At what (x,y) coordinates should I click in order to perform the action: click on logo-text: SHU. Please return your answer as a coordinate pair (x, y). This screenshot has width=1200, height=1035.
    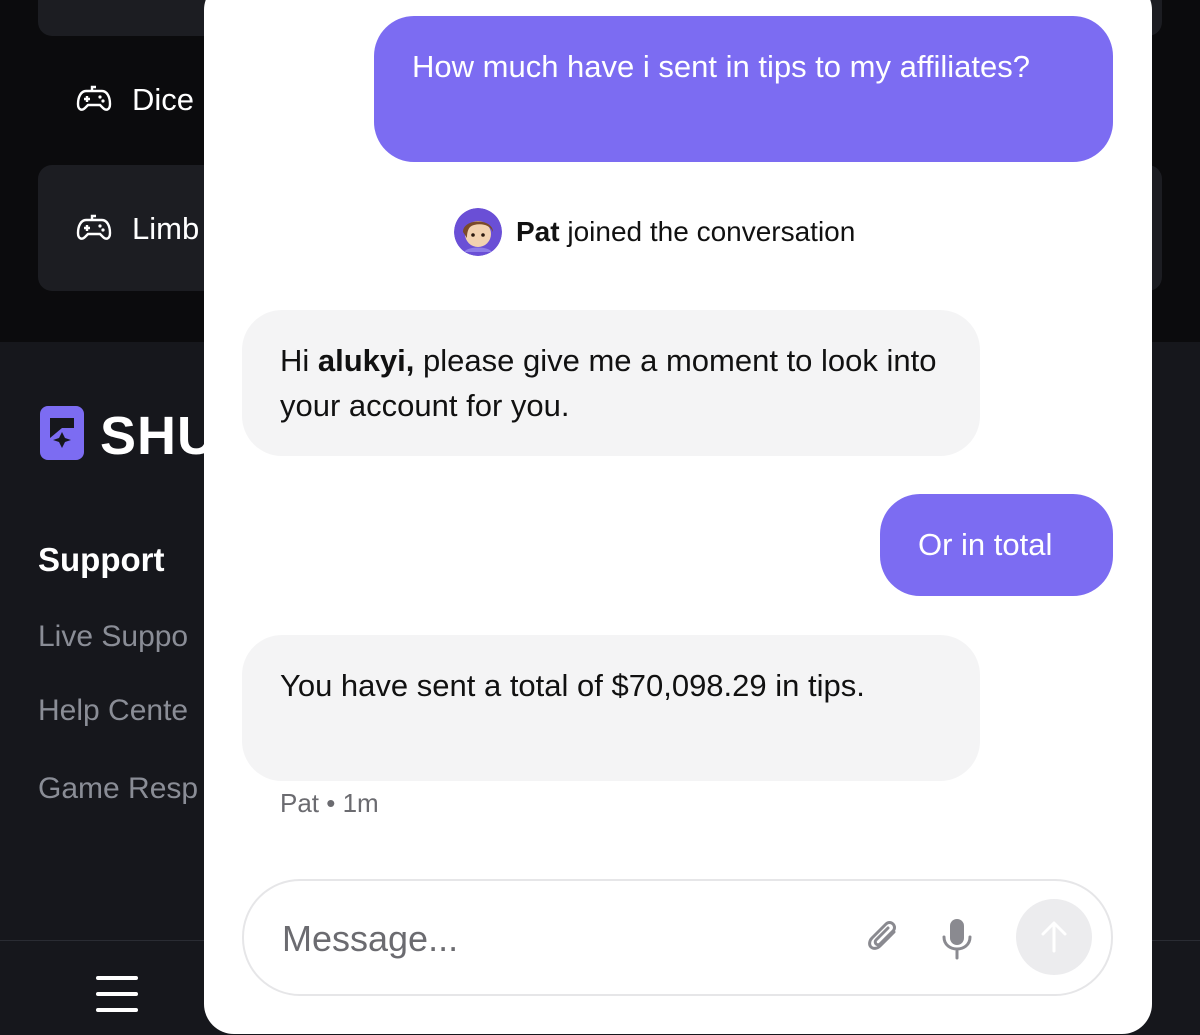
    Looking at the image, I should click on (159, 436).